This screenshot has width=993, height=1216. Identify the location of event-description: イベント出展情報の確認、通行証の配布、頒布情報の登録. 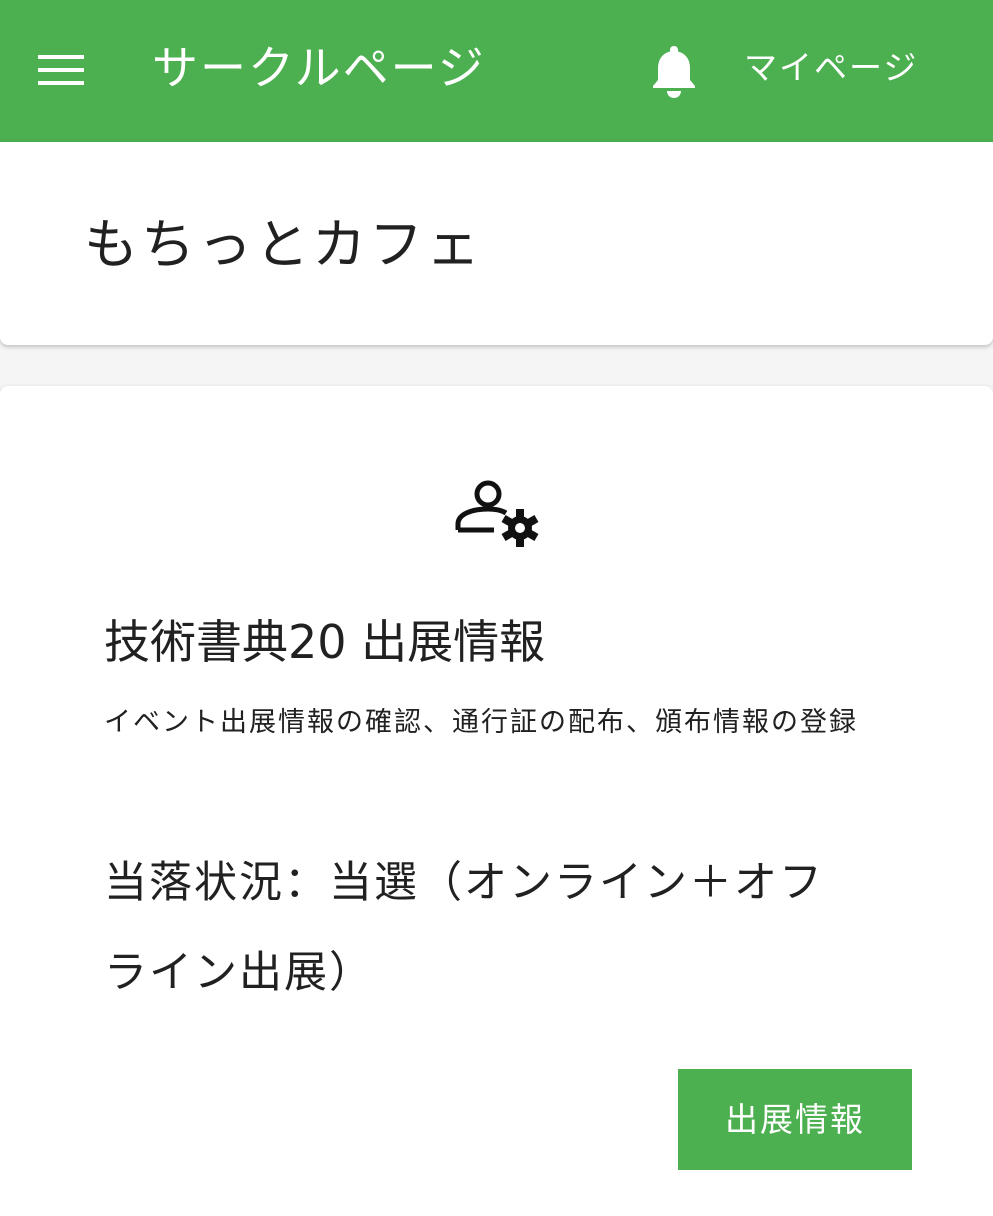
(481, 722).